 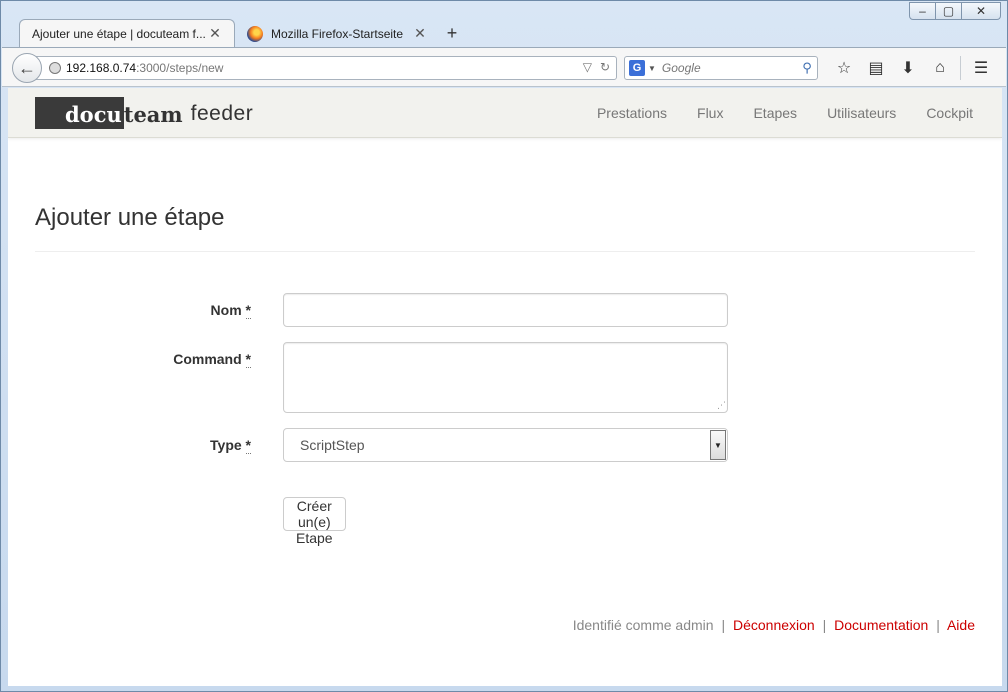 I want to click on reload-icon: ↻, so click(x=605, y=67).